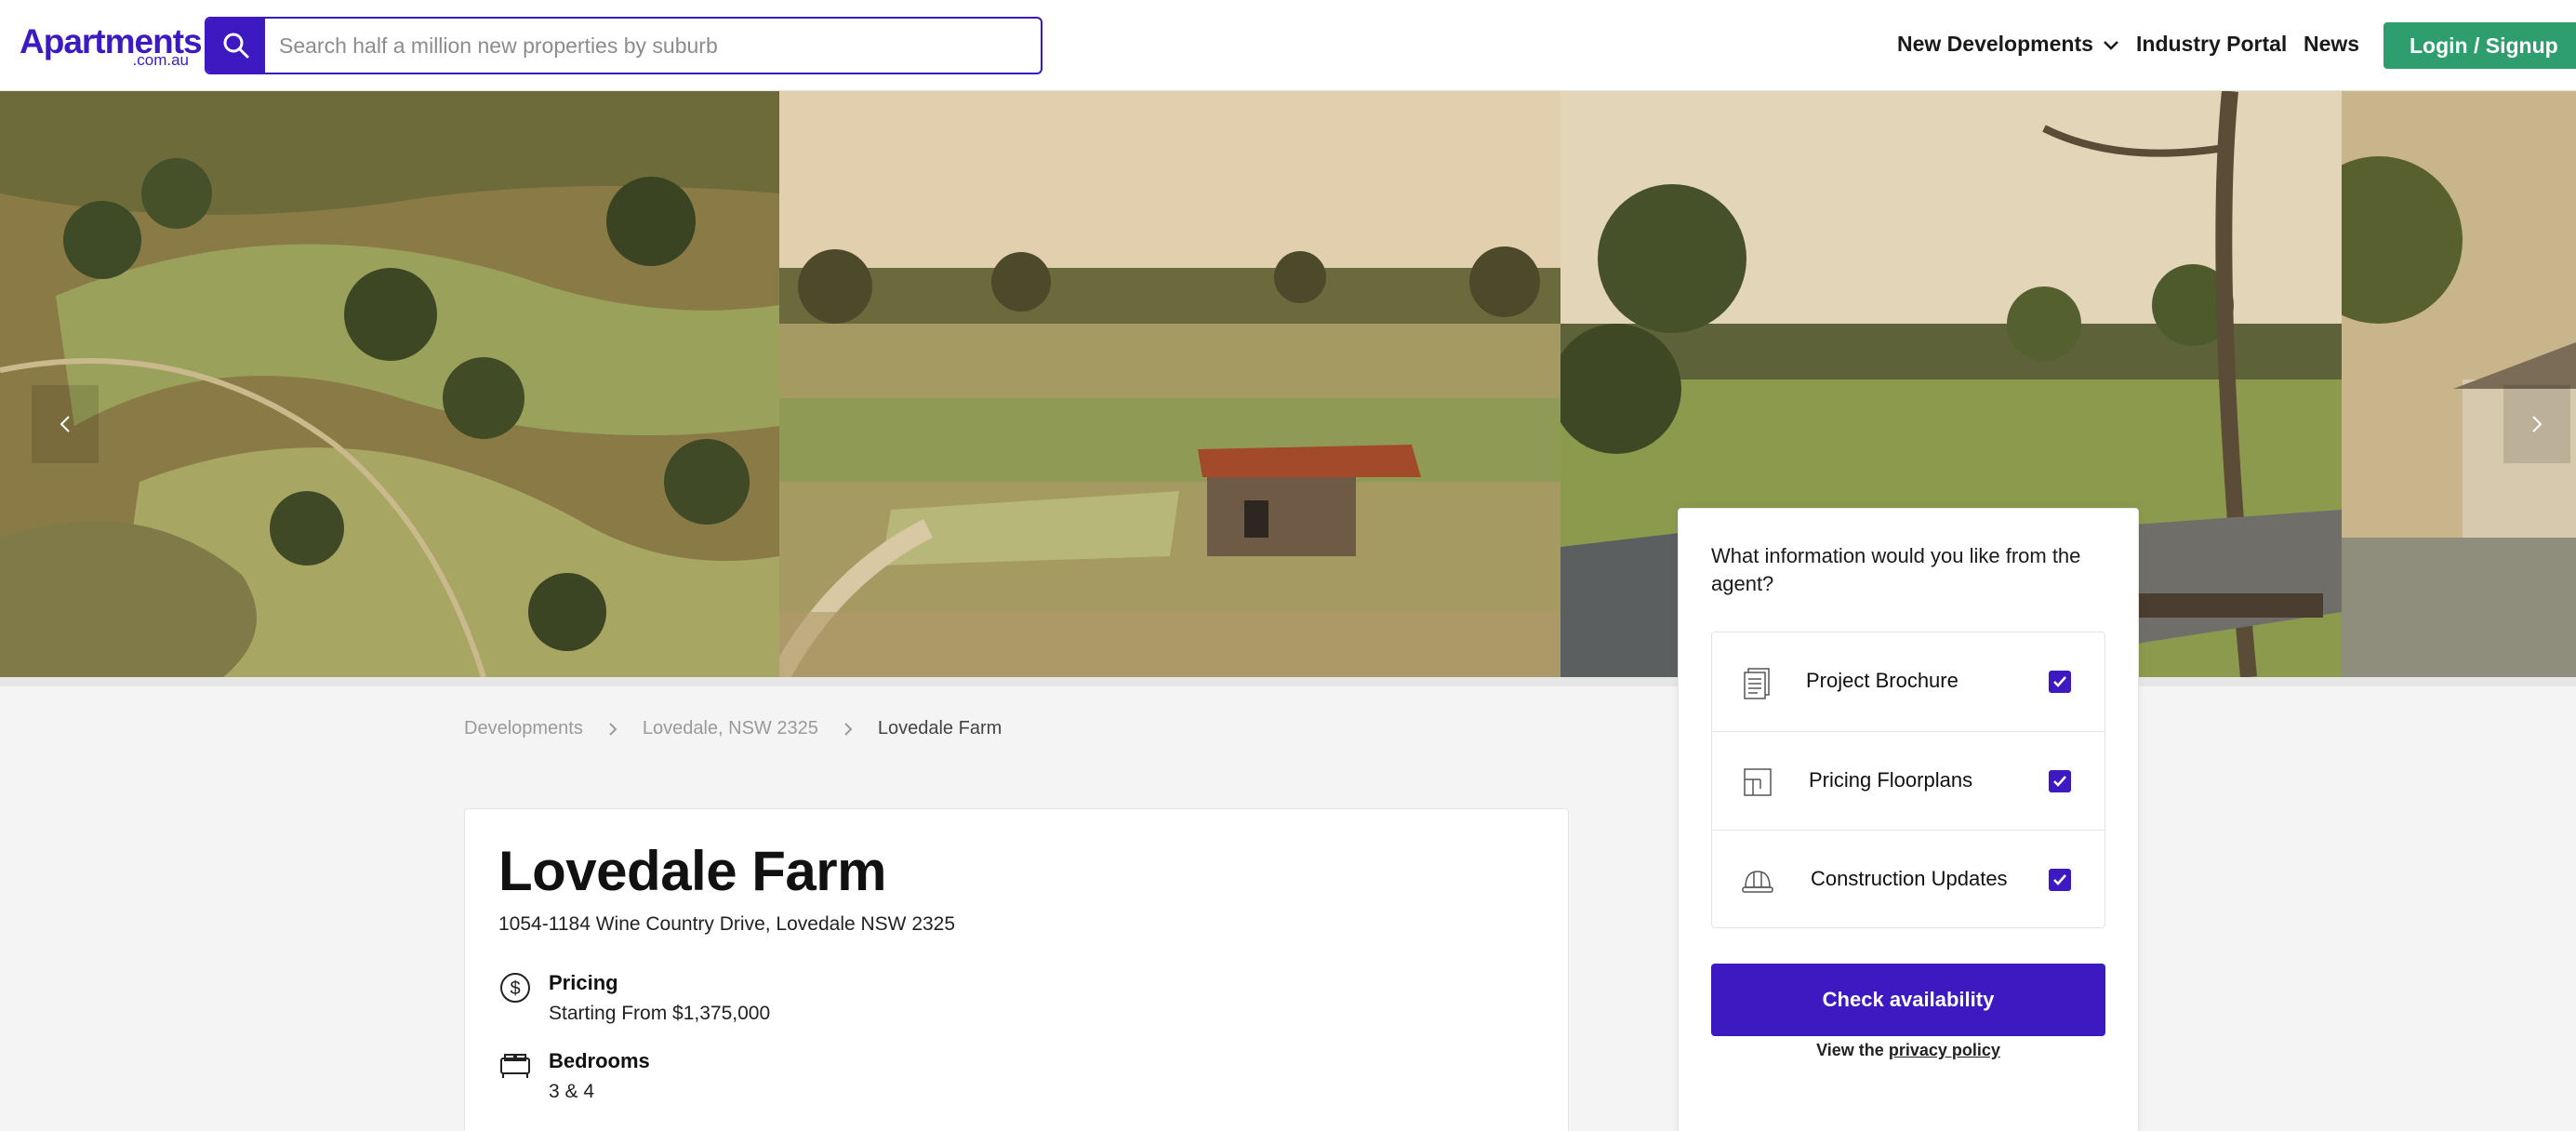  Describe the element at coordinates (1850, 1050) in the screenshot. I see `privacy-prefix: View the` at that location.